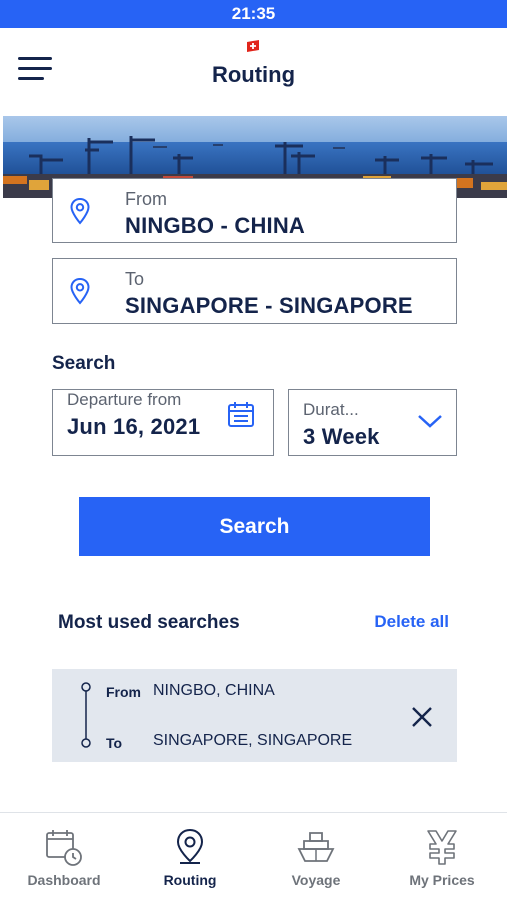 The image size is (507, 900). What do you see at coordinates (316, 847) in the screenshot?
I see `ship-icon` at bounding box center [316, 847].